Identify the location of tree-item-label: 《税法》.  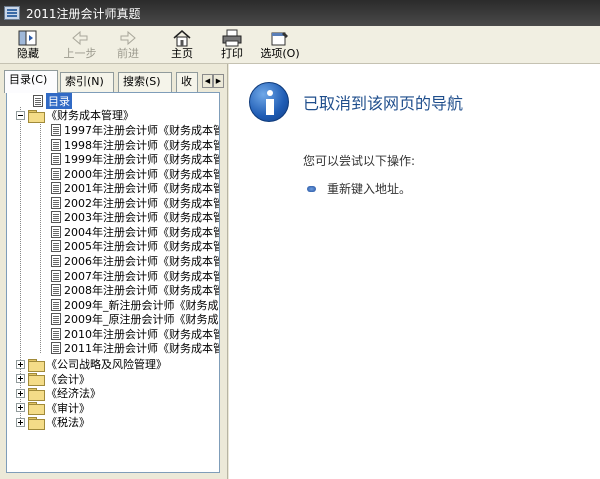
(68, 423).